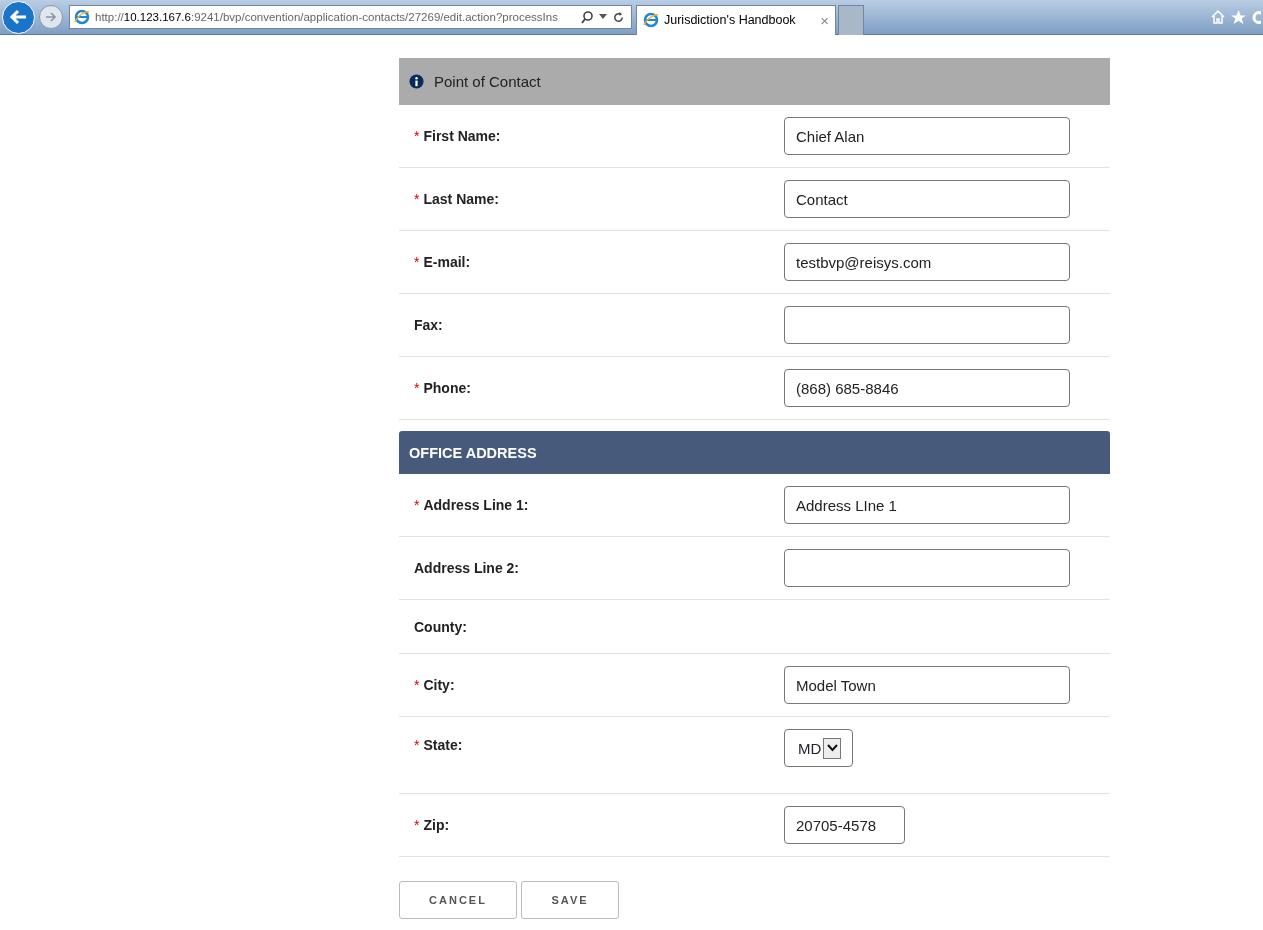 The height and width of the screenshot is (930, 1263). Describe the element at coordinates (476, 505) in the screenshot. I see `field-label: Address Line 1:` at that location.